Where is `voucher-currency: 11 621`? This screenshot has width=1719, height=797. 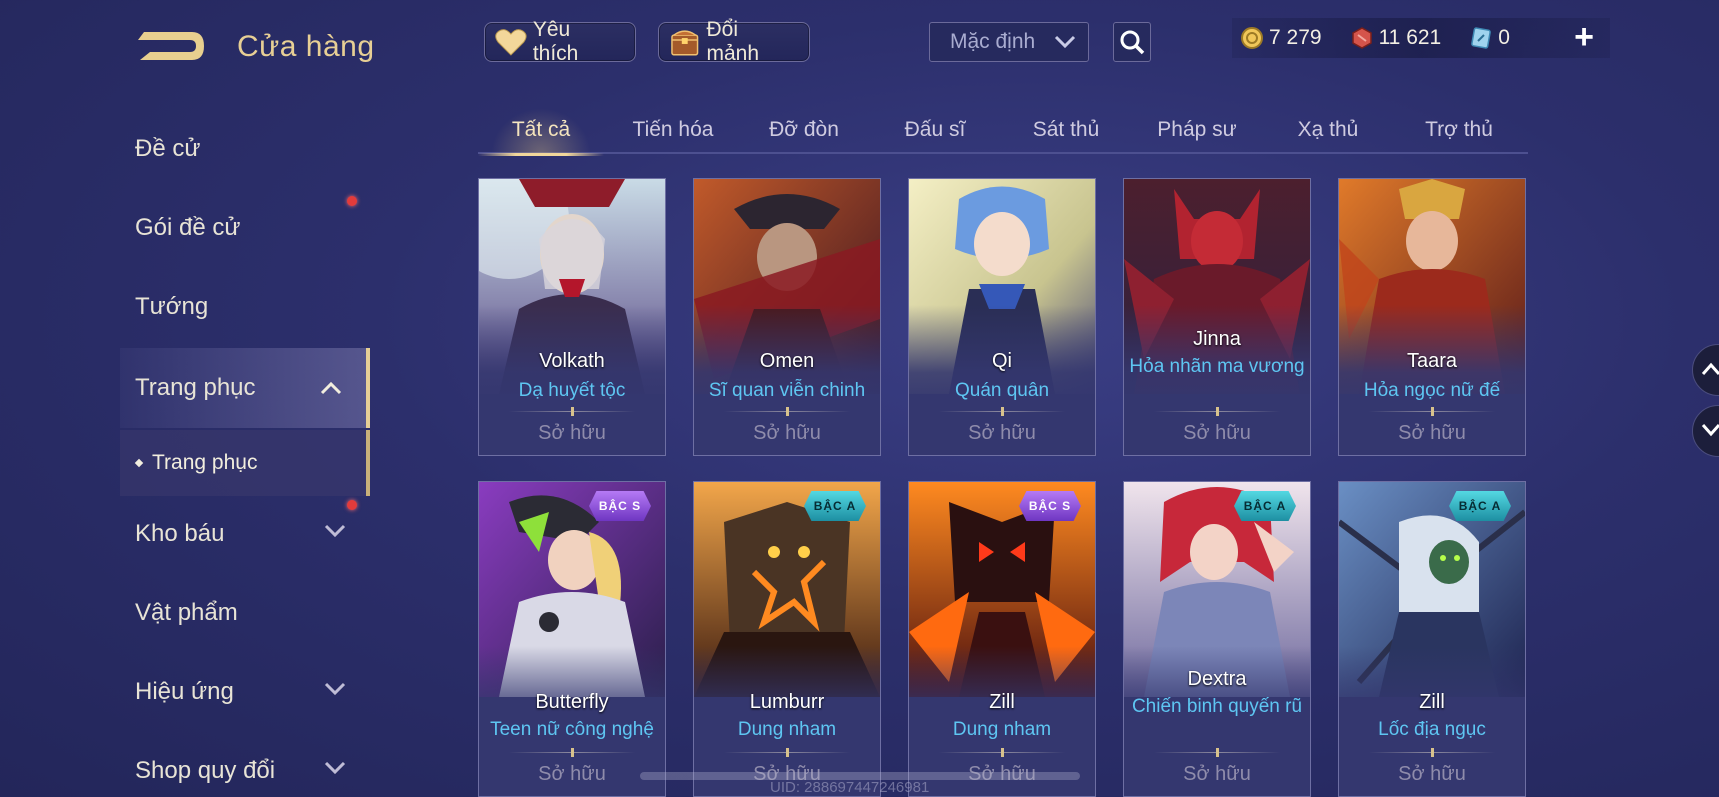
voucher-currency: 11 621 is located at coordinates (1396, 38).